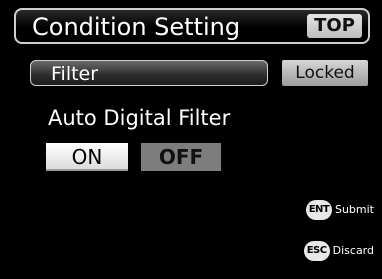  Describe the element at coordinates (139, 118) in the screenshot. I see `auto-digital-filter-label: Auto Digital Filter` at that location.